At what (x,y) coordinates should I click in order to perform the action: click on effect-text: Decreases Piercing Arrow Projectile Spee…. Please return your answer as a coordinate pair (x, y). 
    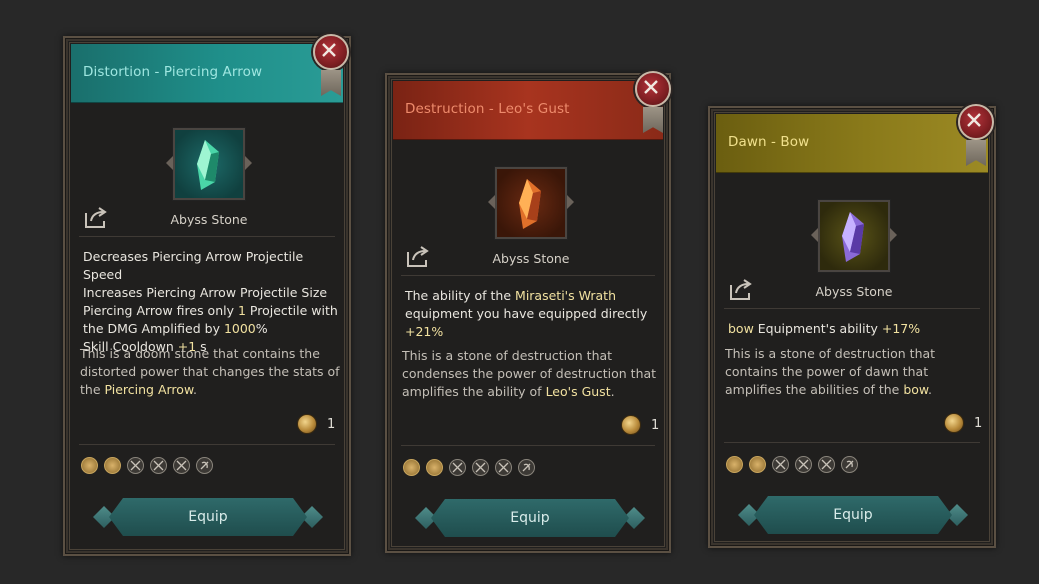
    Looking at the image, I should click on (210, 301).